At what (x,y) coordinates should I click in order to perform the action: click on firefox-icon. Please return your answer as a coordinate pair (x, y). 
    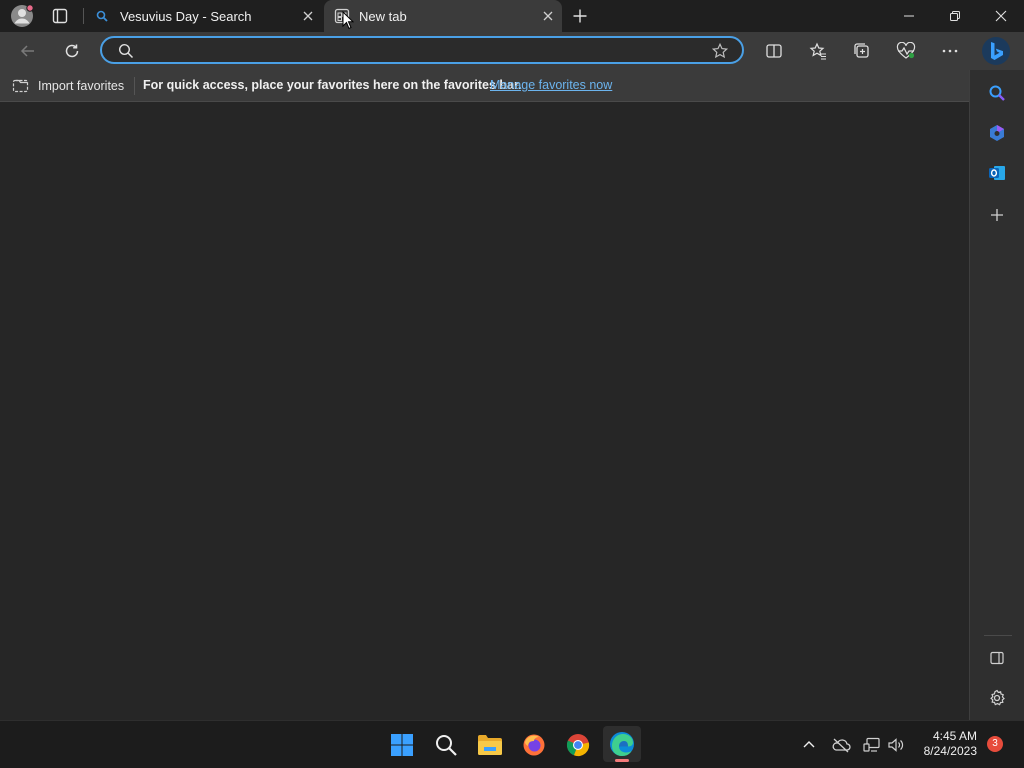
    Looking at the image, I should click on (534, 745).